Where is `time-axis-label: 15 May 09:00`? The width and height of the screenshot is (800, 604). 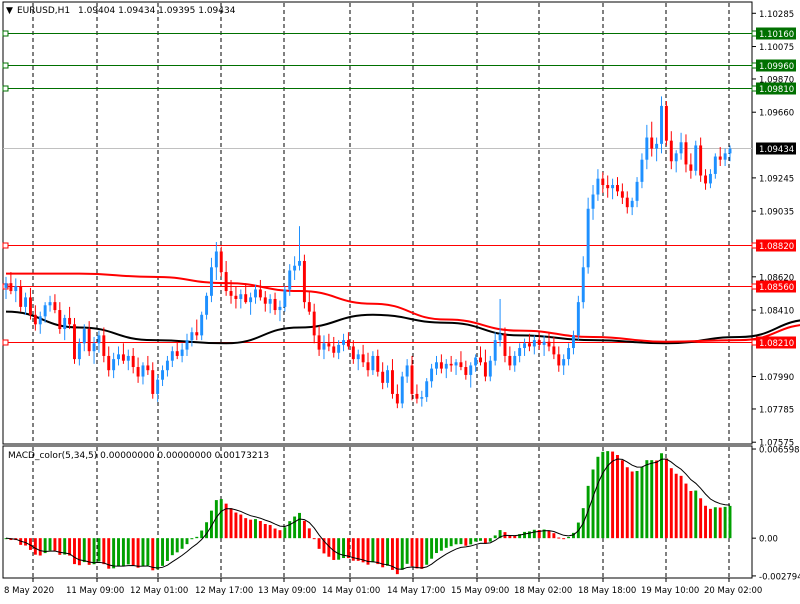 time-axis-label: 15 May 09:00 is located at coordinates (480, 591).